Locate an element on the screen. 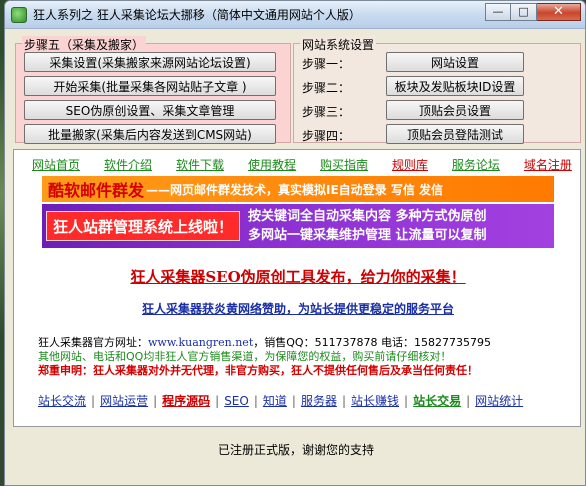 This screenshot has height=486, width=586. step-one-label: 步骤一： is located at coordinates (326, 64).